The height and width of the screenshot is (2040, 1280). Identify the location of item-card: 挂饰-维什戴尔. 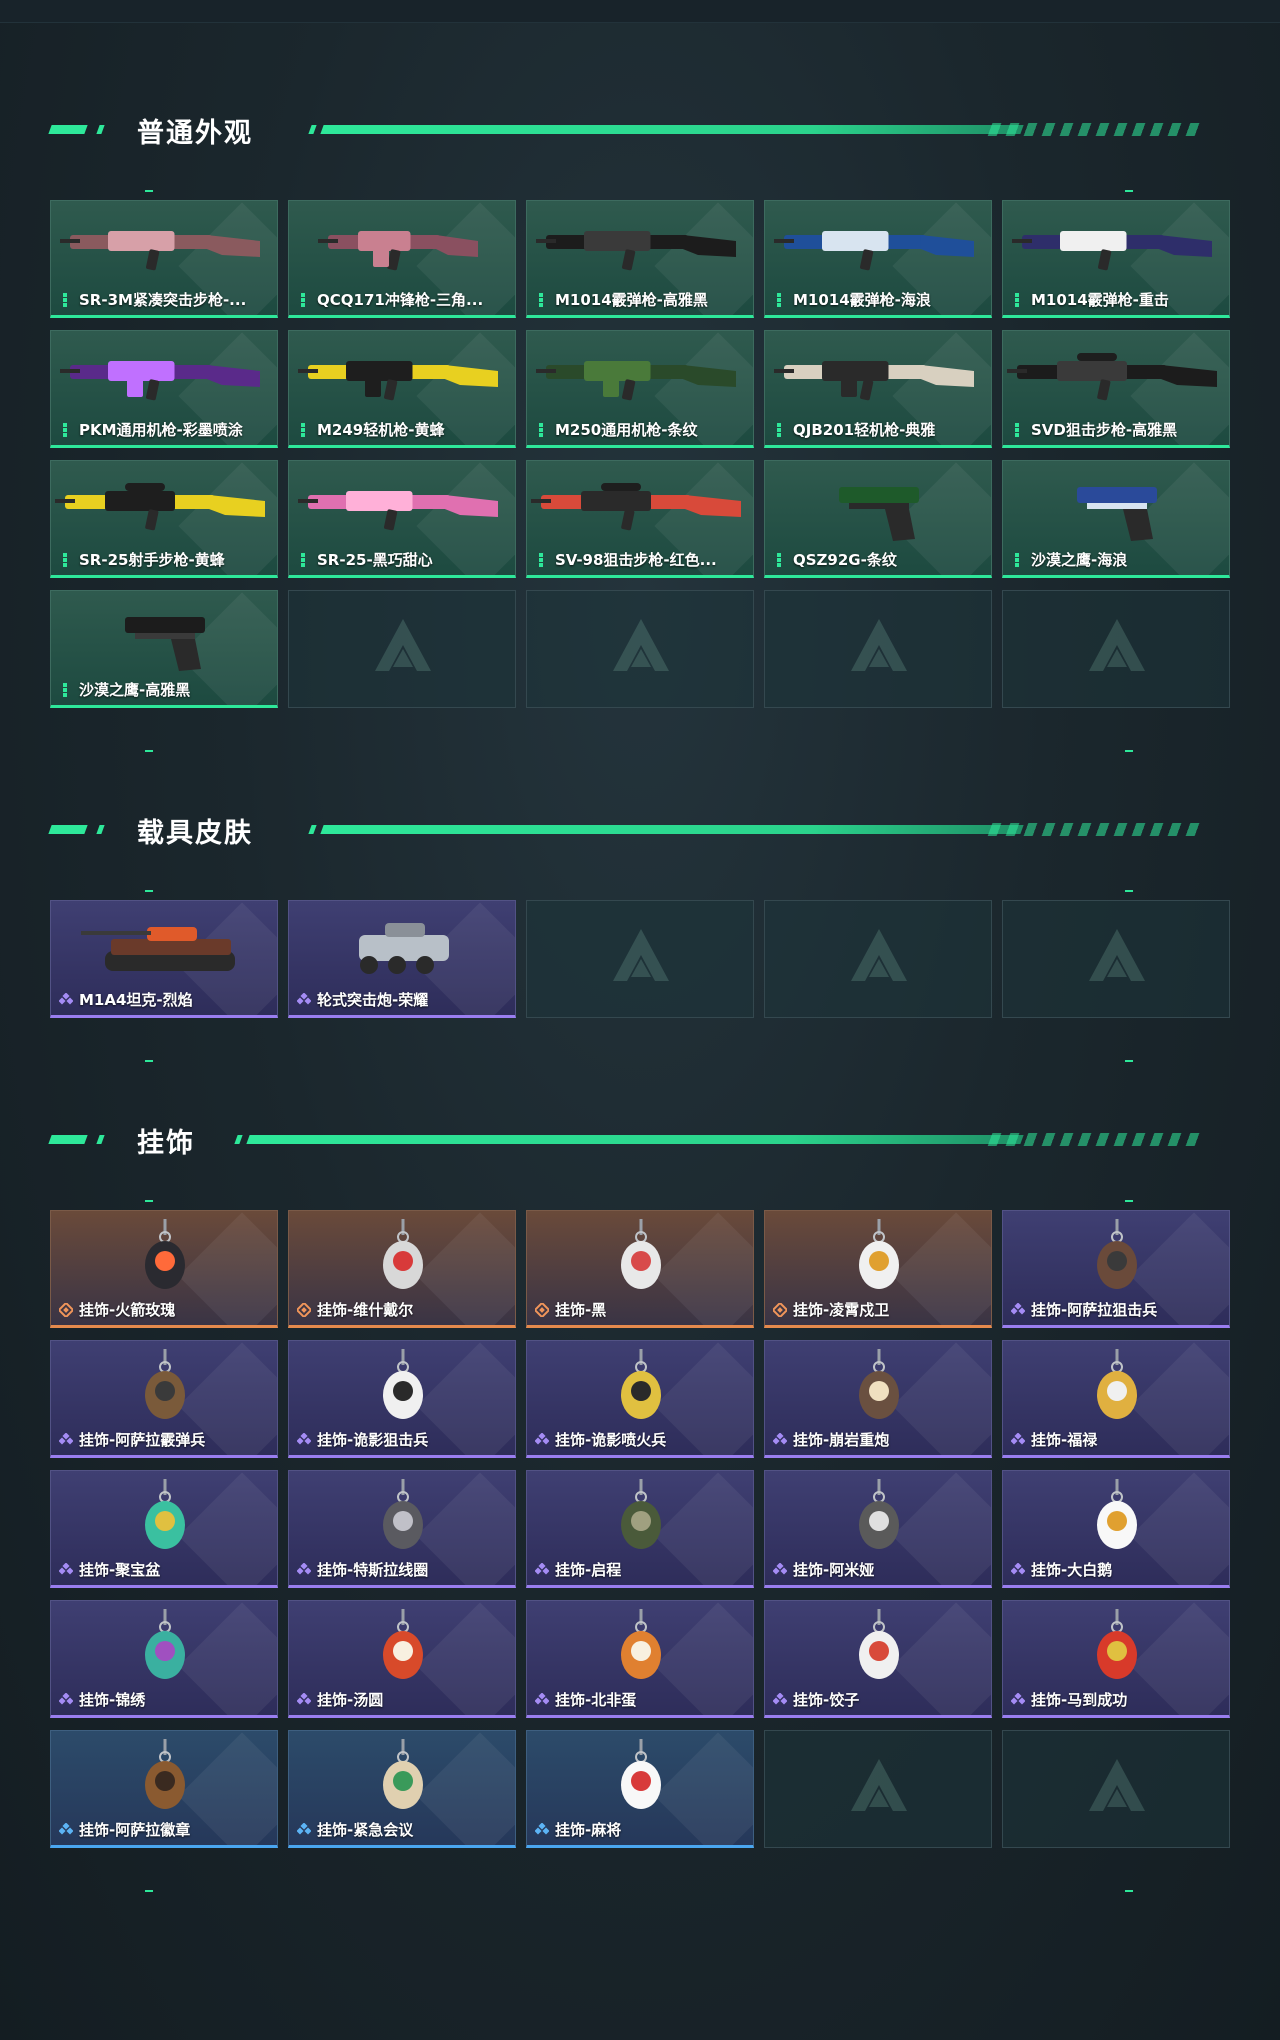
(402, 1269).